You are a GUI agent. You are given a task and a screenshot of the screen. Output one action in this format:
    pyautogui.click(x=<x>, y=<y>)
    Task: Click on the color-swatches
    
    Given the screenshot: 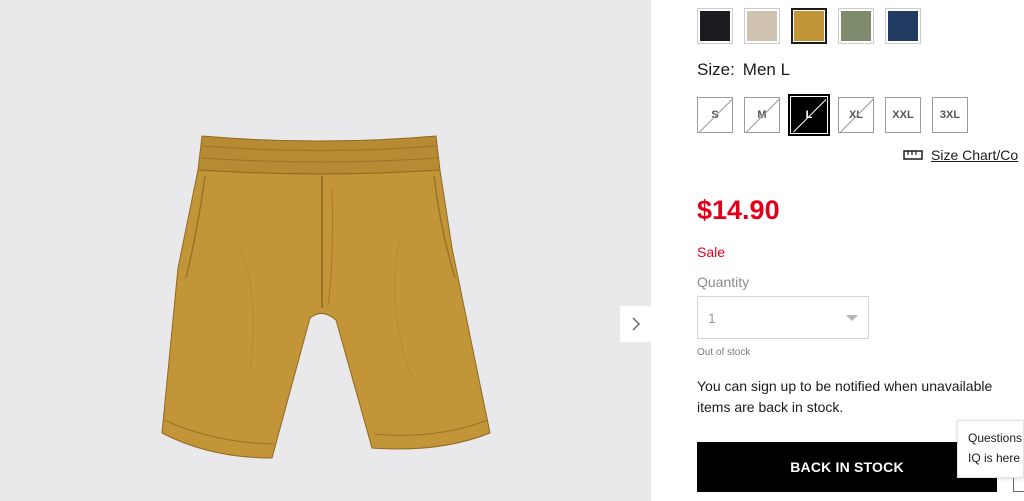 What is the action you would take?
    pyautogui.click(x=809, y=26)
    